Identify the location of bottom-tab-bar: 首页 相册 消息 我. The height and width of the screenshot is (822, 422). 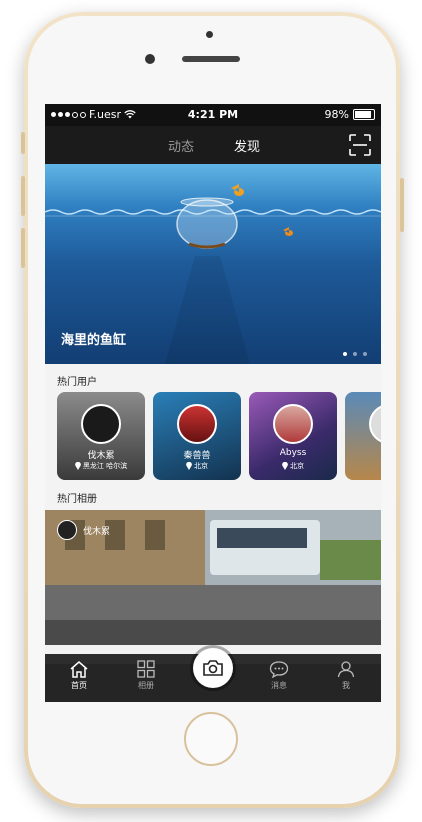
(213, 675).